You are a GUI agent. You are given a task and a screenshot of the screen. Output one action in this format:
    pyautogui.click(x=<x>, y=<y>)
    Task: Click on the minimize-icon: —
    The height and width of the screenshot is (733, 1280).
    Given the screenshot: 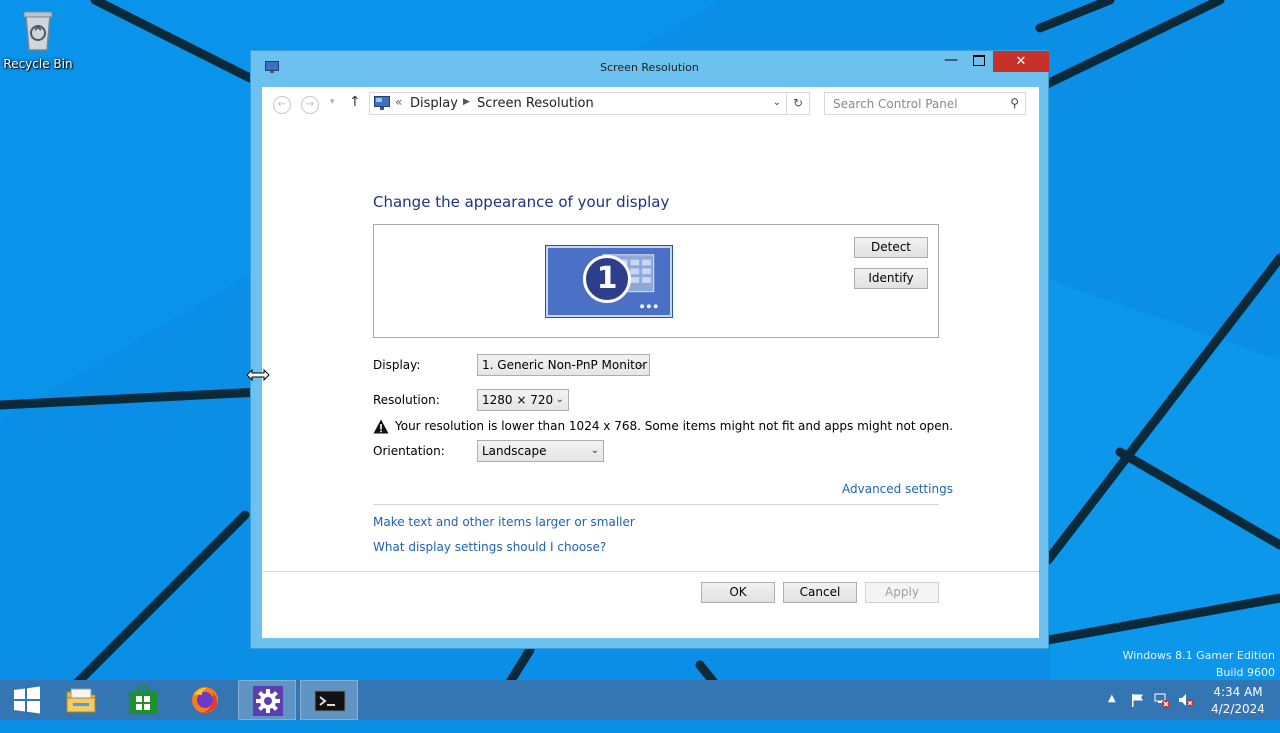 What is the action you would take?
    pyautogui.click(x=951, y=60)
    